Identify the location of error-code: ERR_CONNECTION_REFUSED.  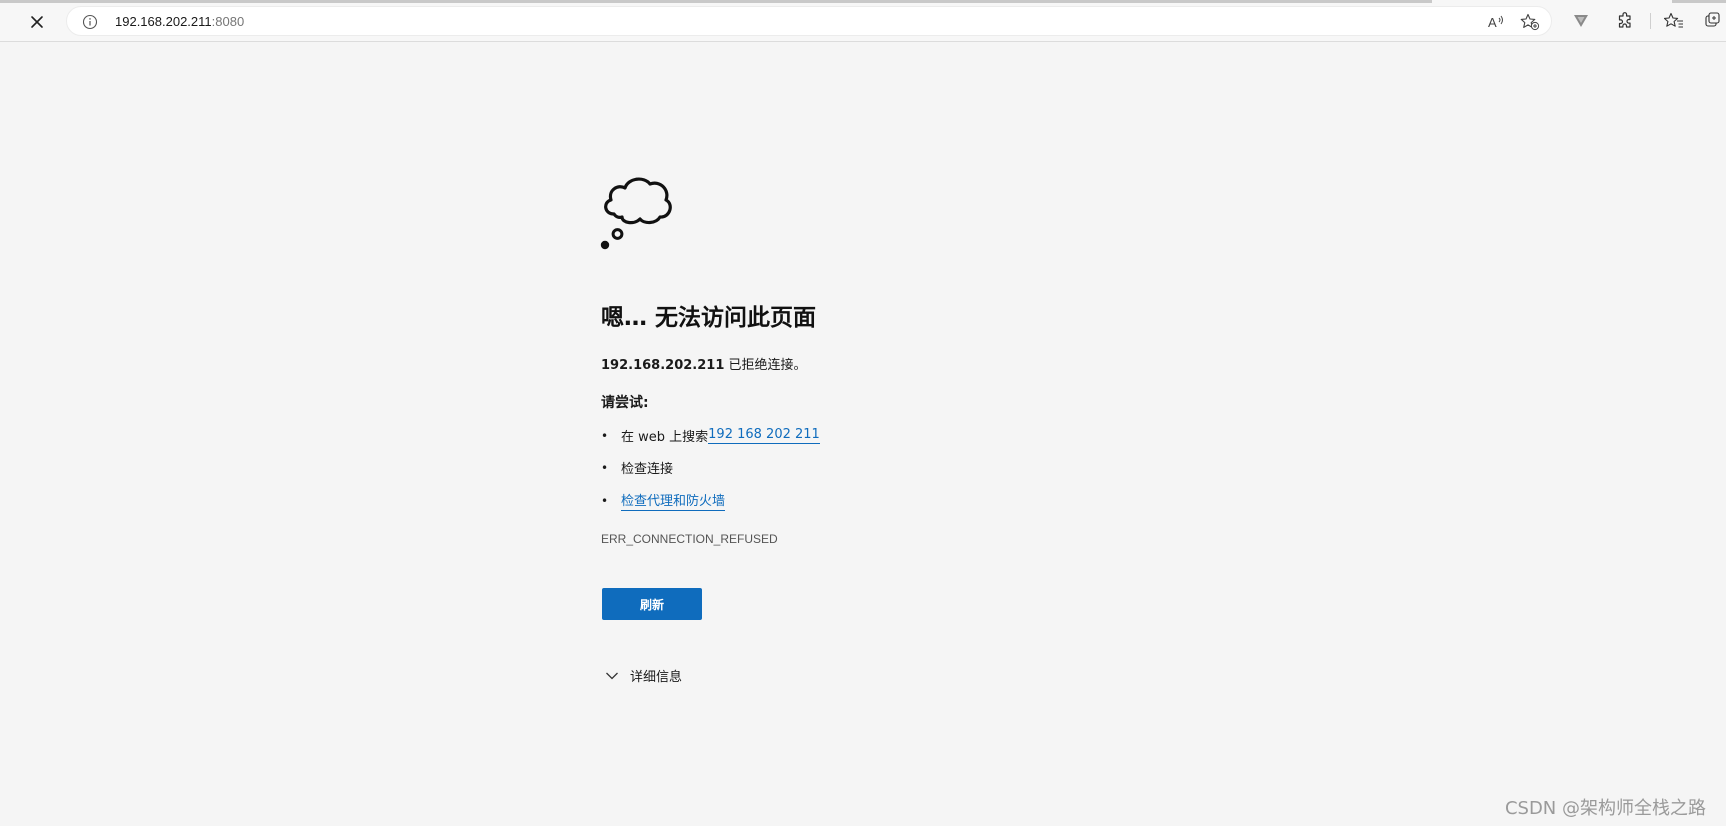
(689, 539).